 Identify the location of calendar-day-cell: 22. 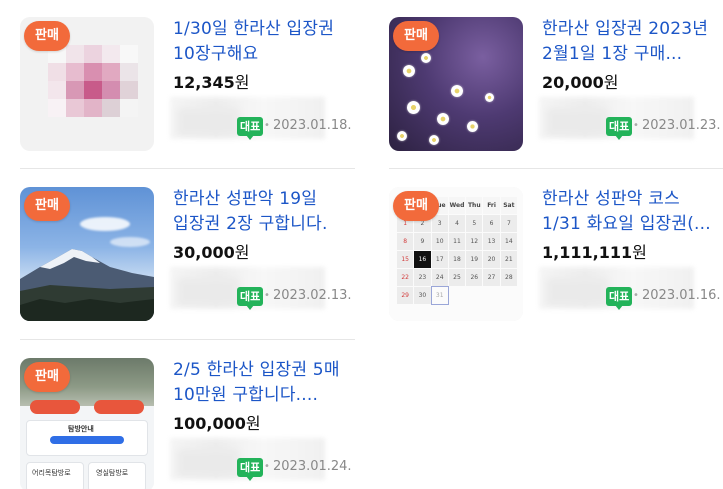
(405, 277).